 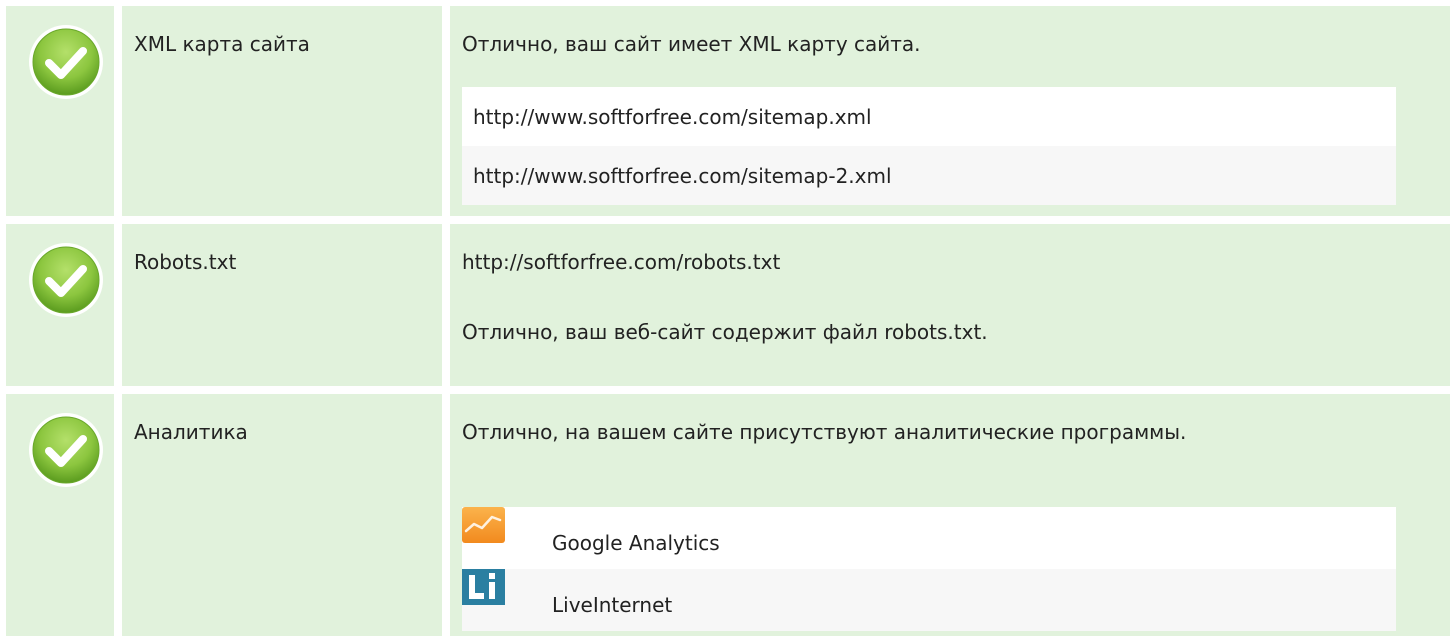 What do you see at coordinates (185, 262) in the screenshot?
I see `check-label: Robots.txt` at bounding box center [185, 262].